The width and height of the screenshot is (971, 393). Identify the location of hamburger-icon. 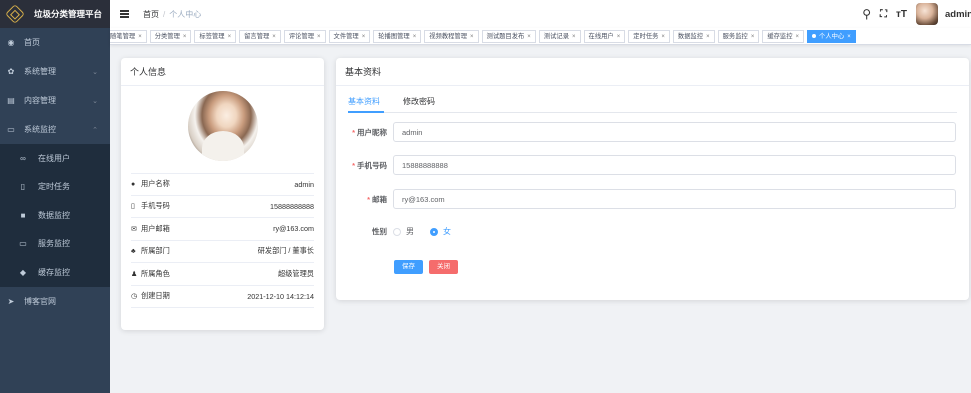
(124, 14).